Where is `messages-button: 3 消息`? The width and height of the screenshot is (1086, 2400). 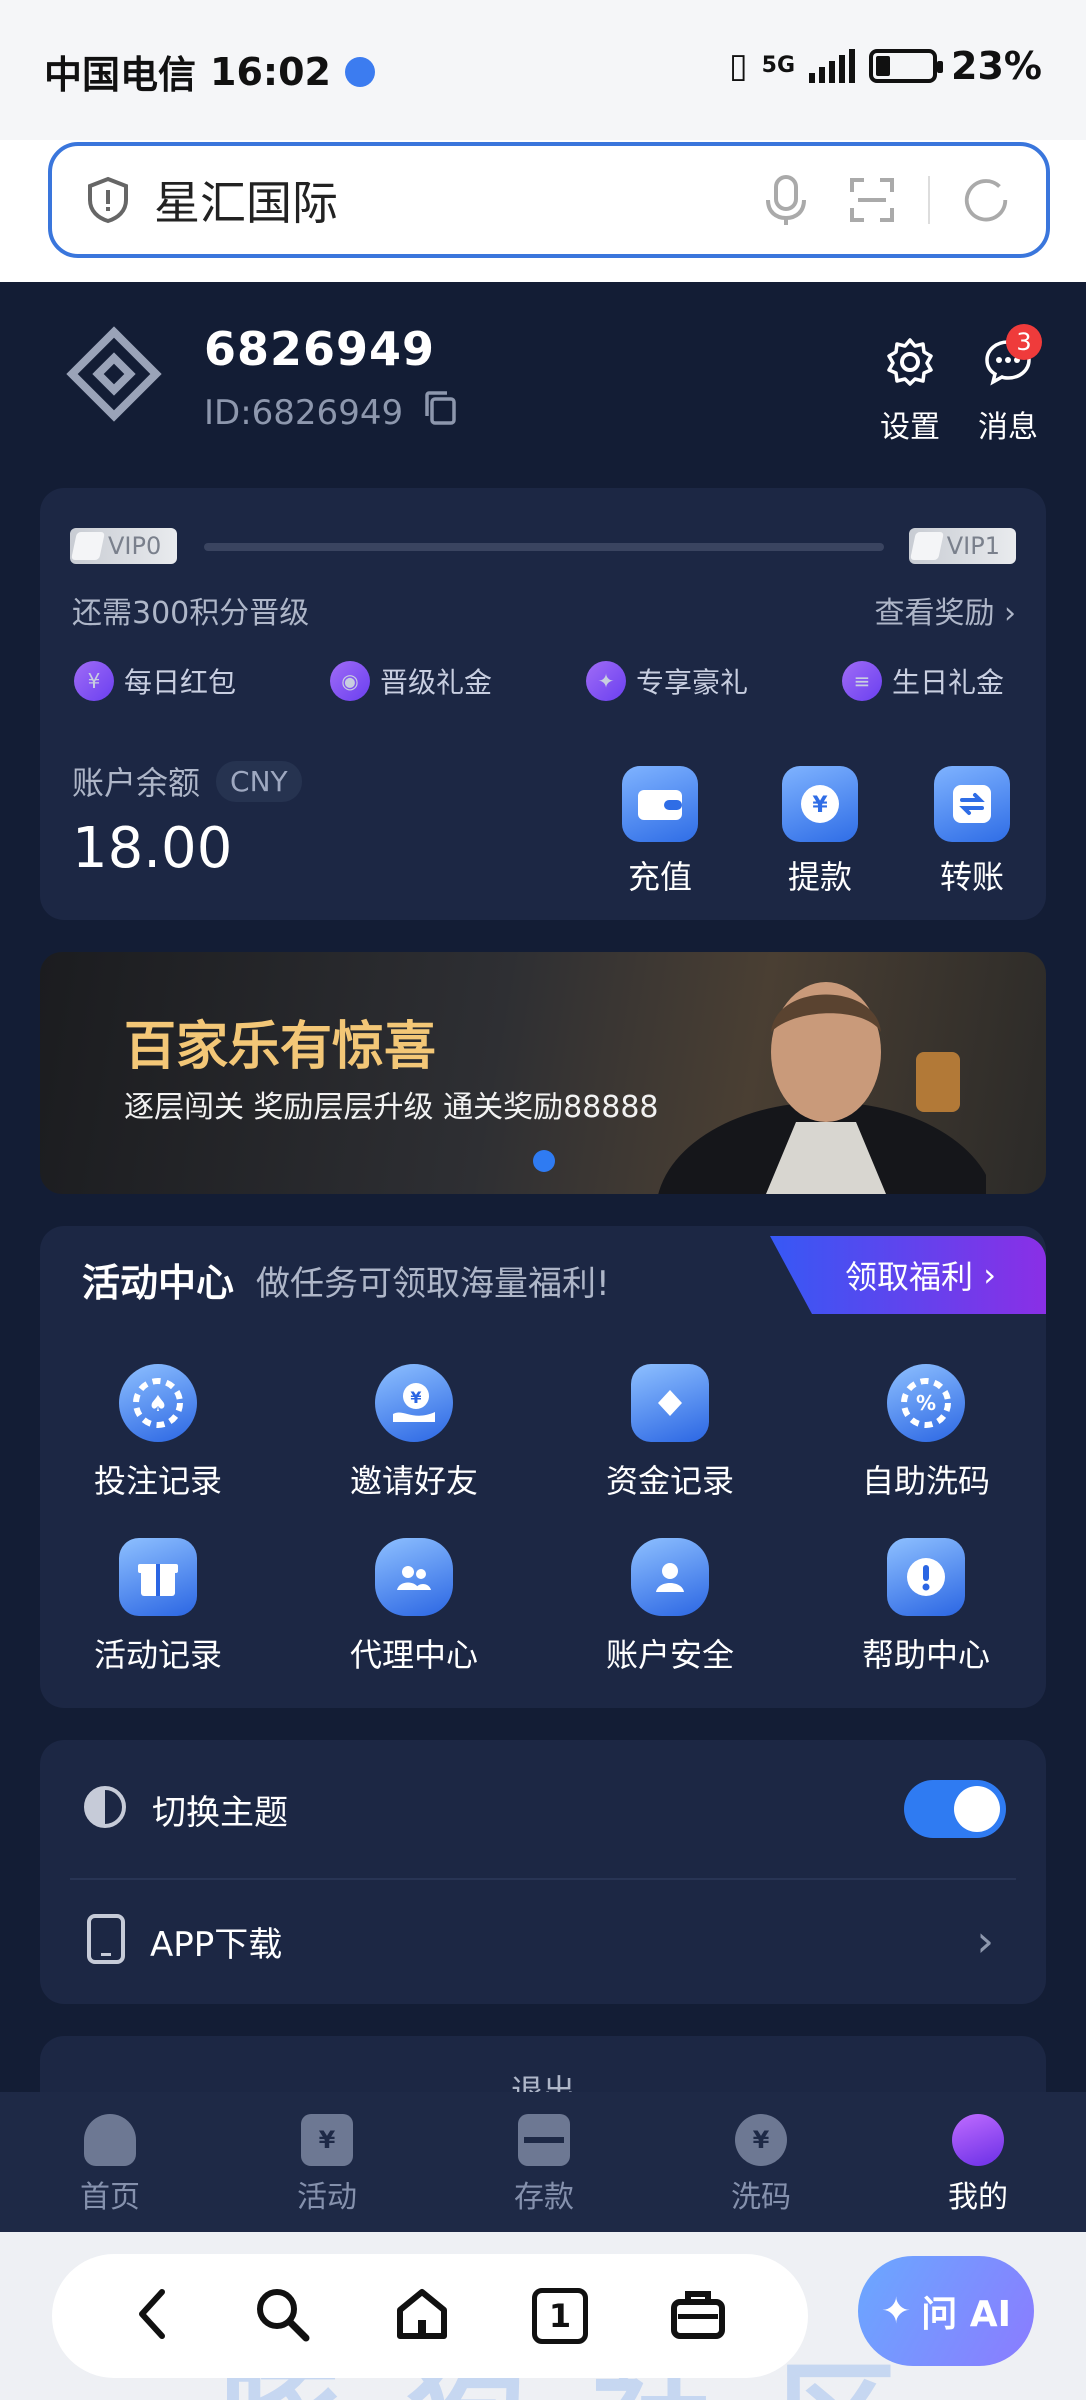
messages-button: 3 消息 is located at coordinates (1010, 385).